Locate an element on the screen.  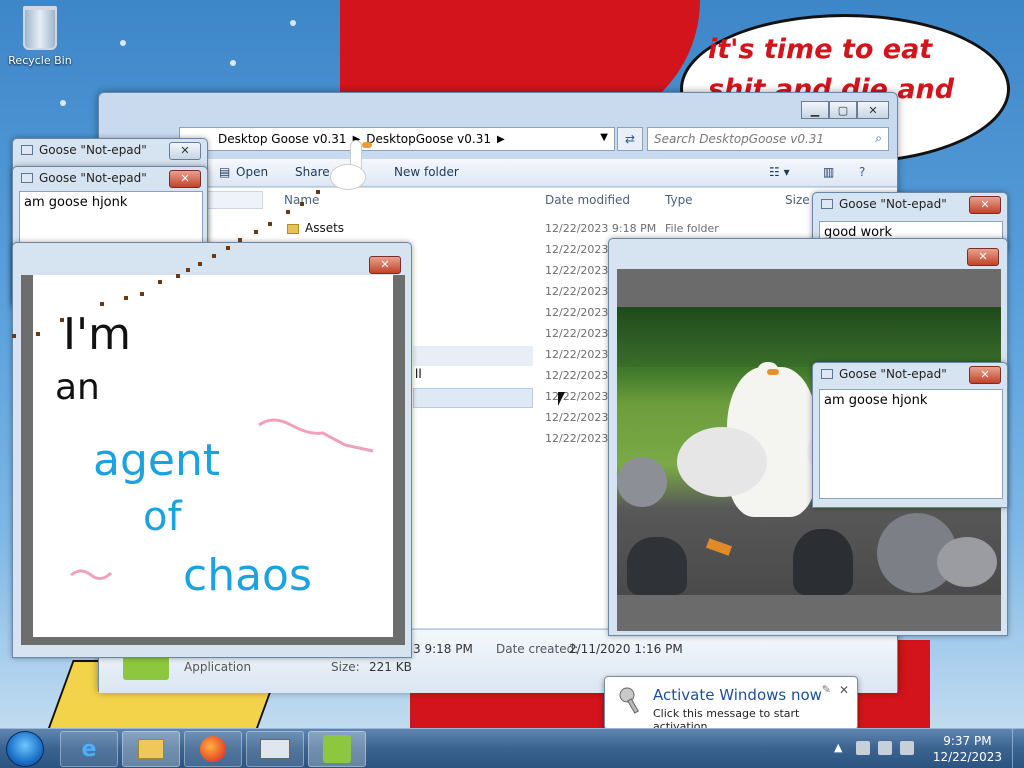
system-tray: ▲ 9:37 PM 12/22/2023 is located at coordinates (929, 748).